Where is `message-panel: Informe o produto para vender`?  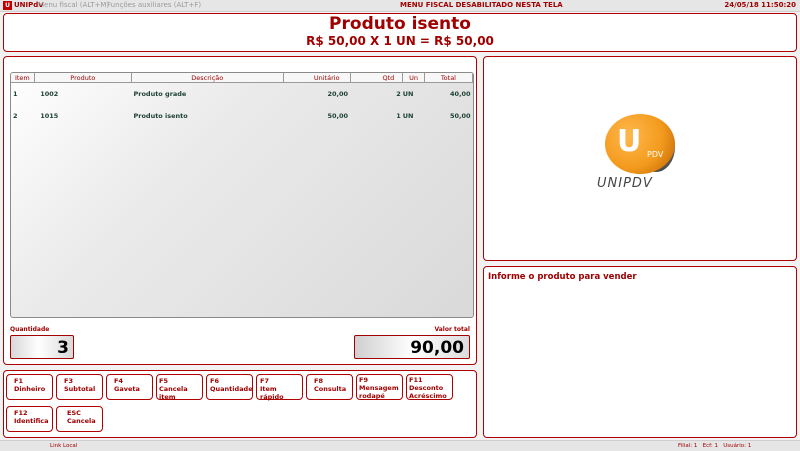 message-panel: Informe o produto para vender is located at coordinates (640, 352).